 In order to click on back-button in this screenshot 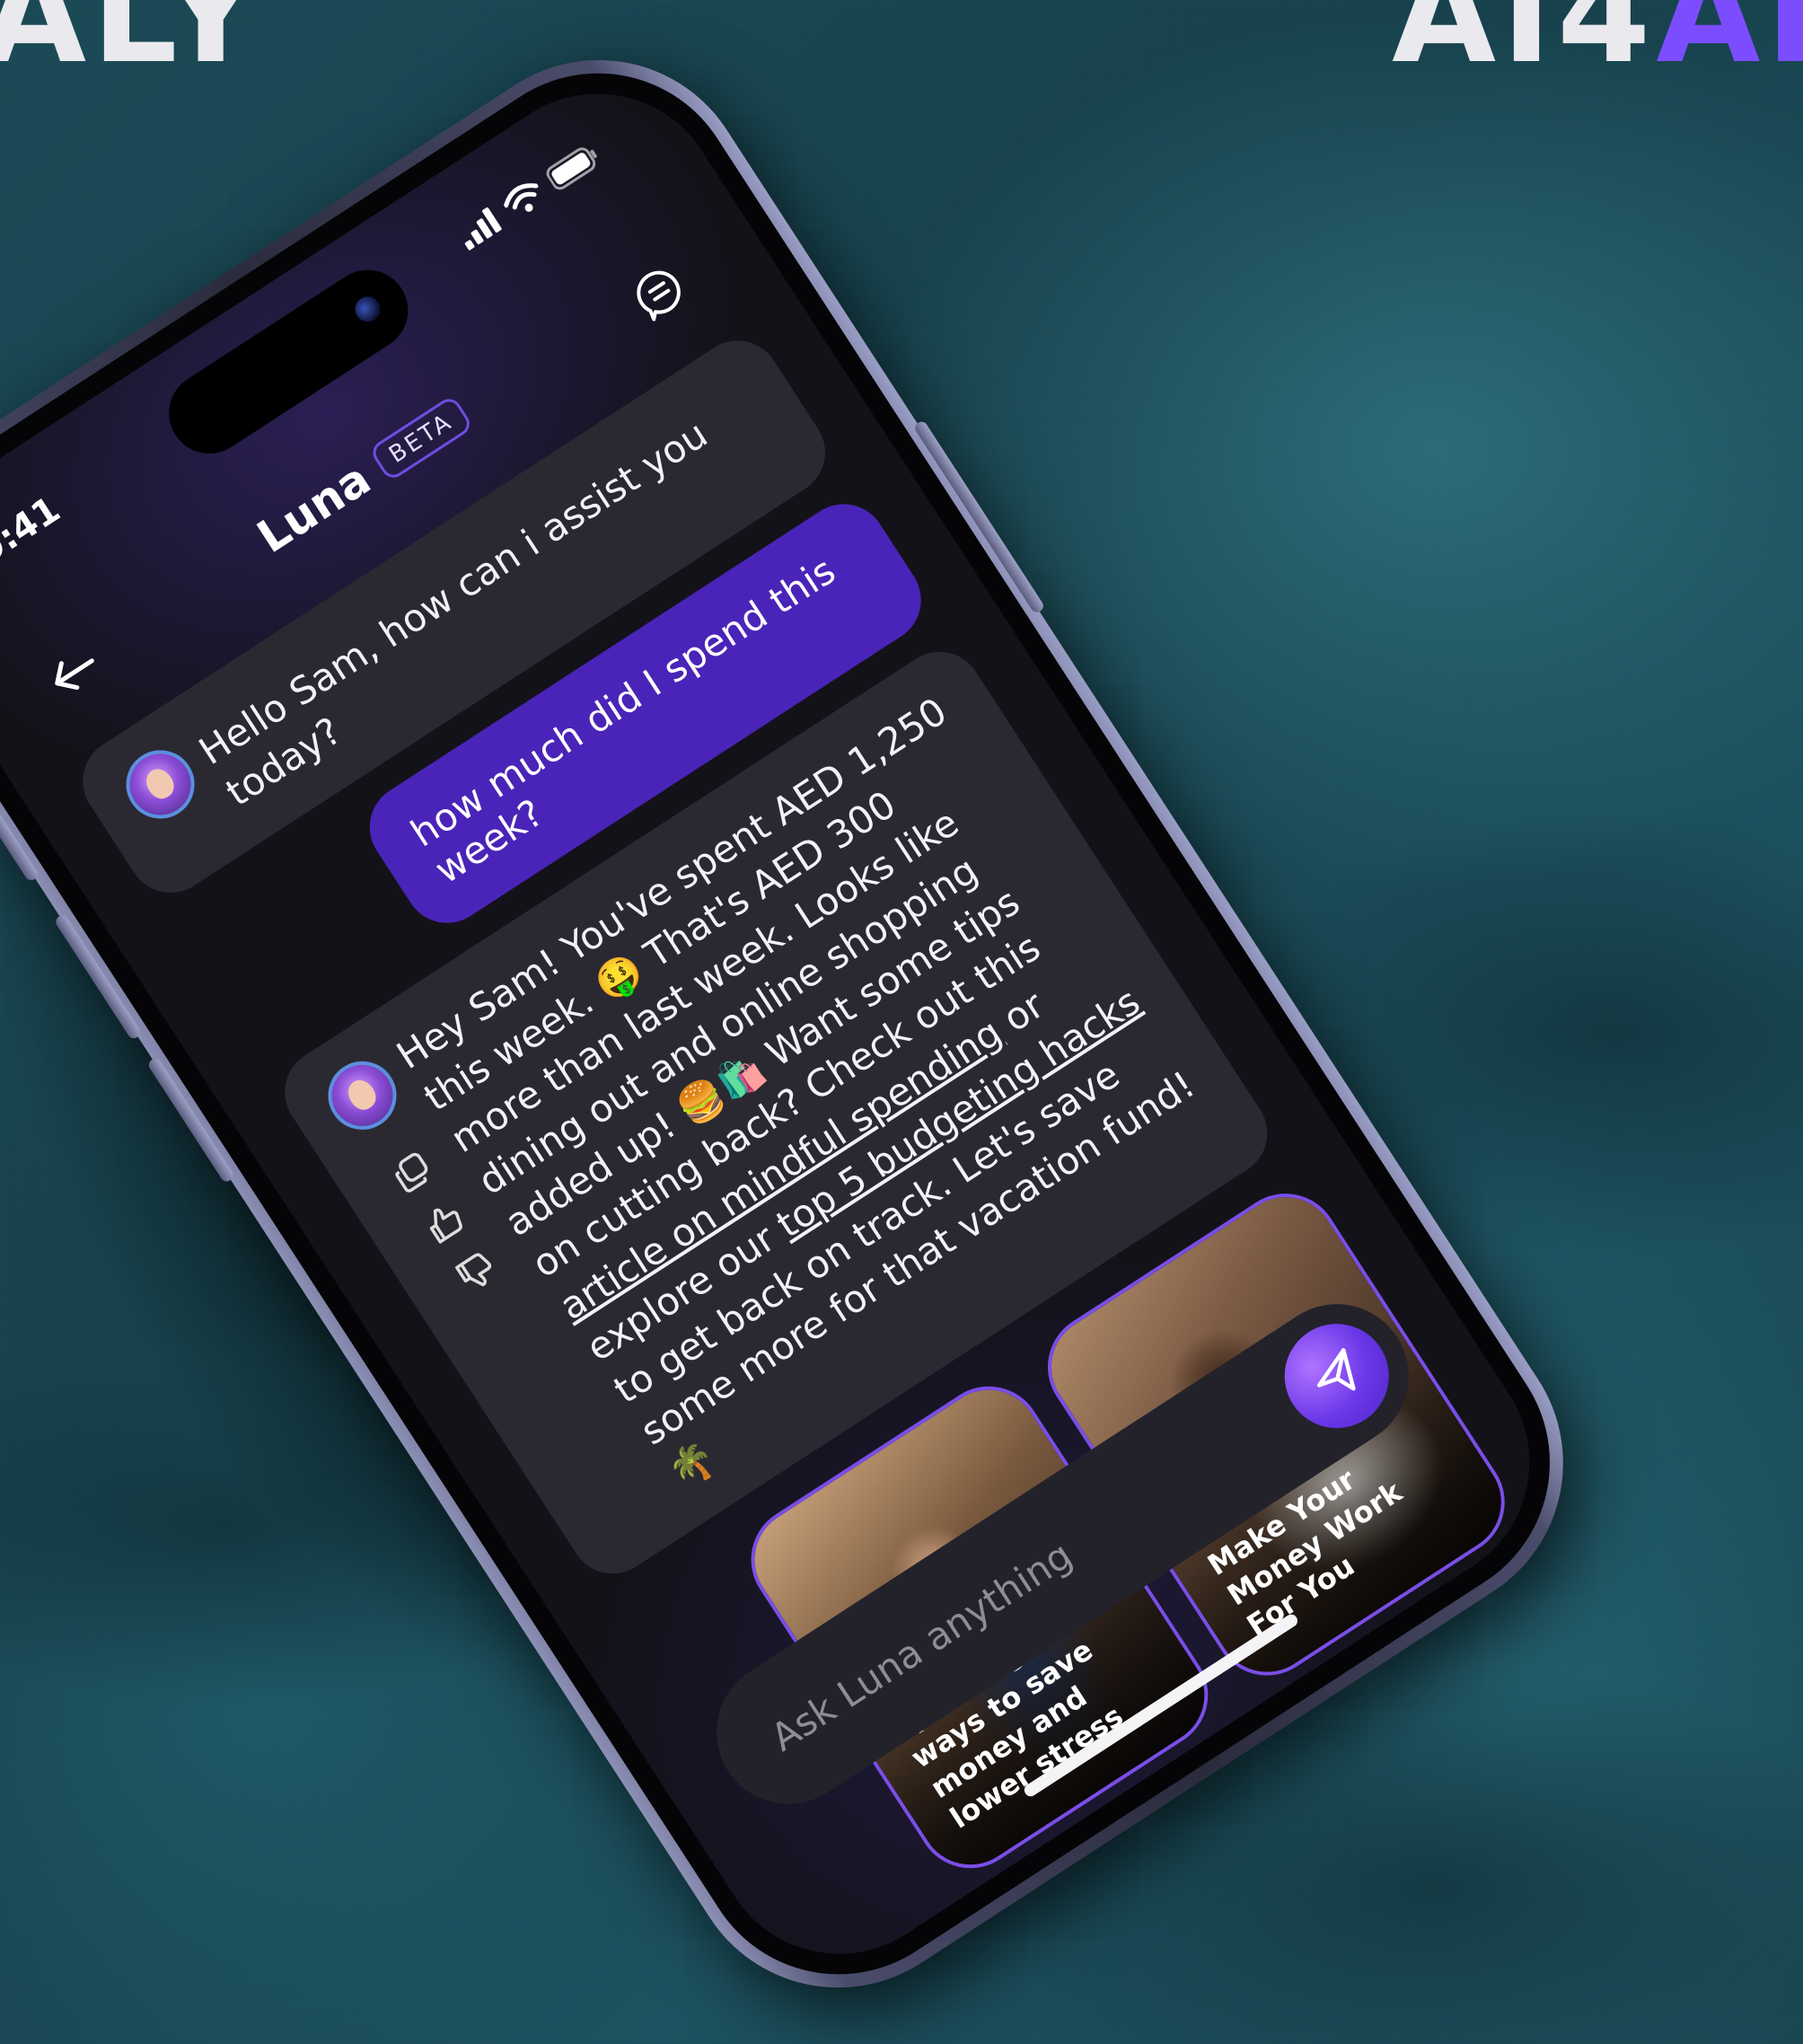, I will do `click(74, 672)`.